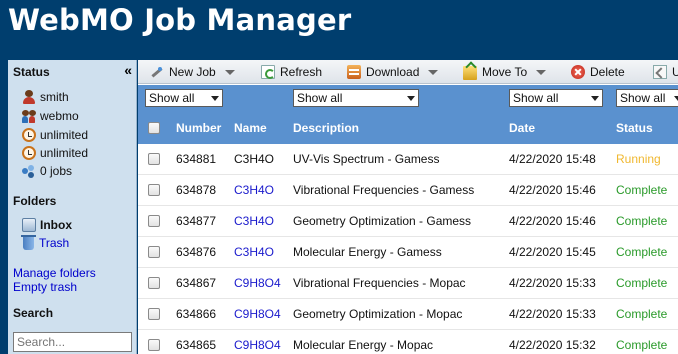 This screenshot has width=678, height=354. What do you see at coordinates (250, 128) in the screenshot?
I see `column-name: Name` at bounding box center [250, 128].